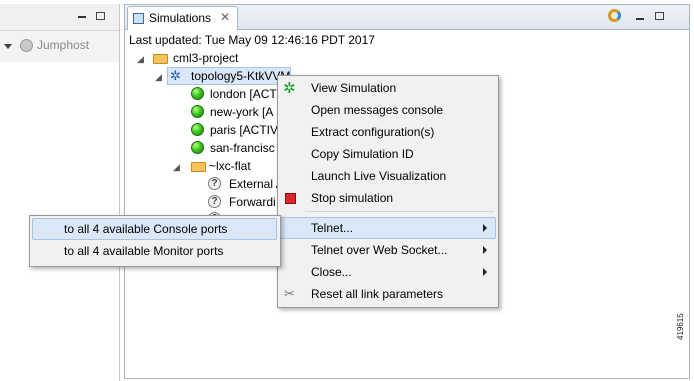  Describe the element at coordinates (377, 294) in the screenshot. I see `menu-item-reset-link-parameters: Reset all link parameters` at that location.